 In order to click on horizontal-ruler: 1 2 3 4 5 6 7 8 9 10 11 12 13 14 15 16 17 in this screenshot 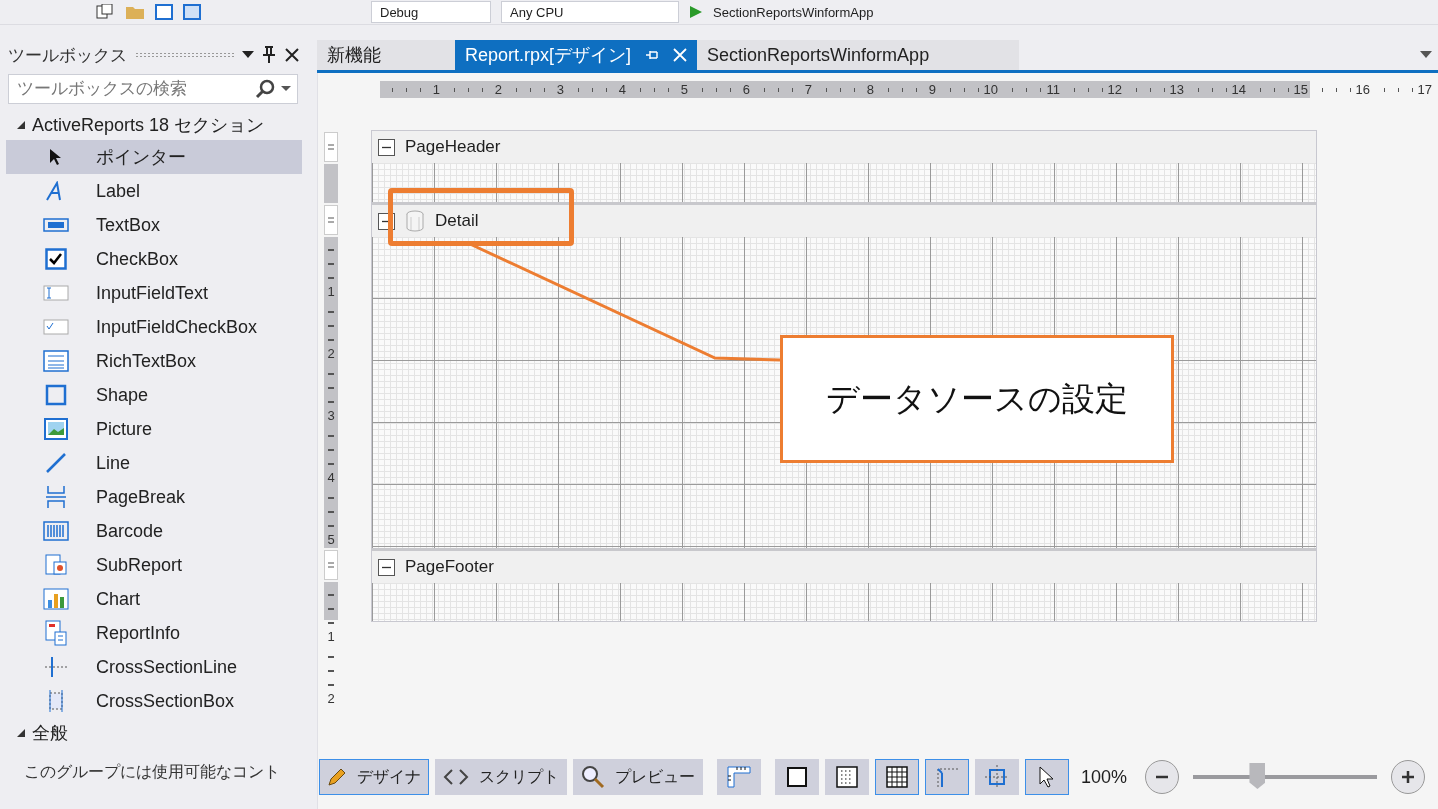, I will do `click(909, 89)`.